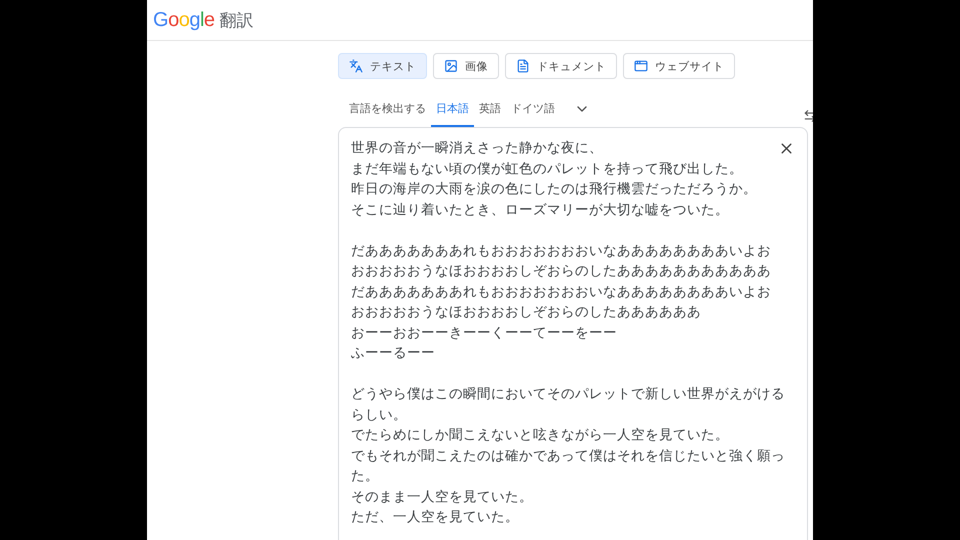 This screenshot has width=960, height=540. What do you see at coordinates (490, 113) in the screenshot?
I see `language-tab: 英語` at bounding box center [490, 113].